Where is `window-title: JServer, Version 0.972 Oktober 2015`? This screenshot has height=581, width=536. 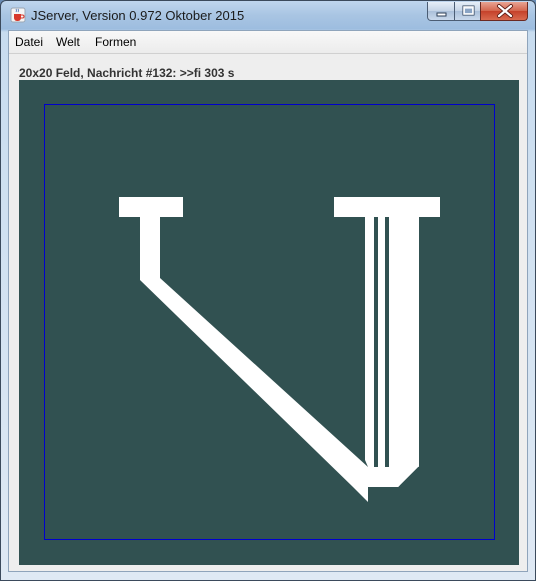 window-title: JServer, Version 0.972 Oktober 2015 is located at coordinates (138, 15).